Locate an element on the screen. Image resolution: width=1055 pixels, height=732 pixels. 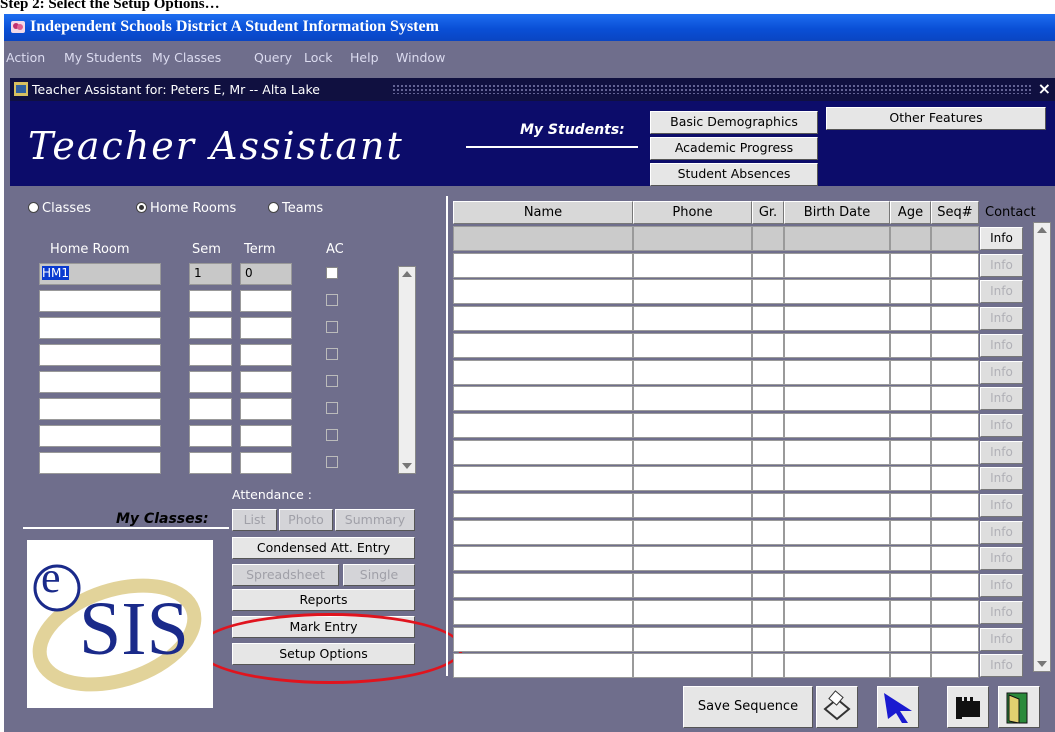
col-grade: Gr. is located at coordinates (768, 212).